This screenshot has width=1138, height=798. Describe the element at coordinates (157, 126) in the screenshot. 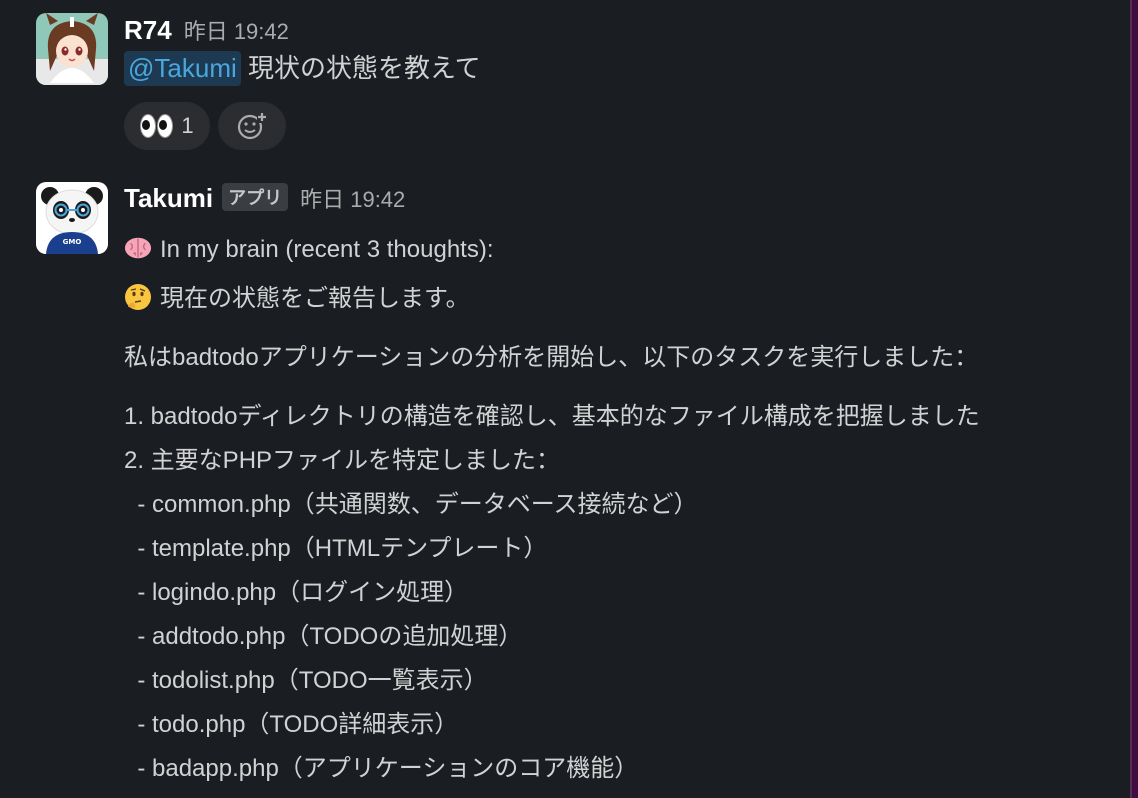

I see `eyes-emoji-icon` at that location.